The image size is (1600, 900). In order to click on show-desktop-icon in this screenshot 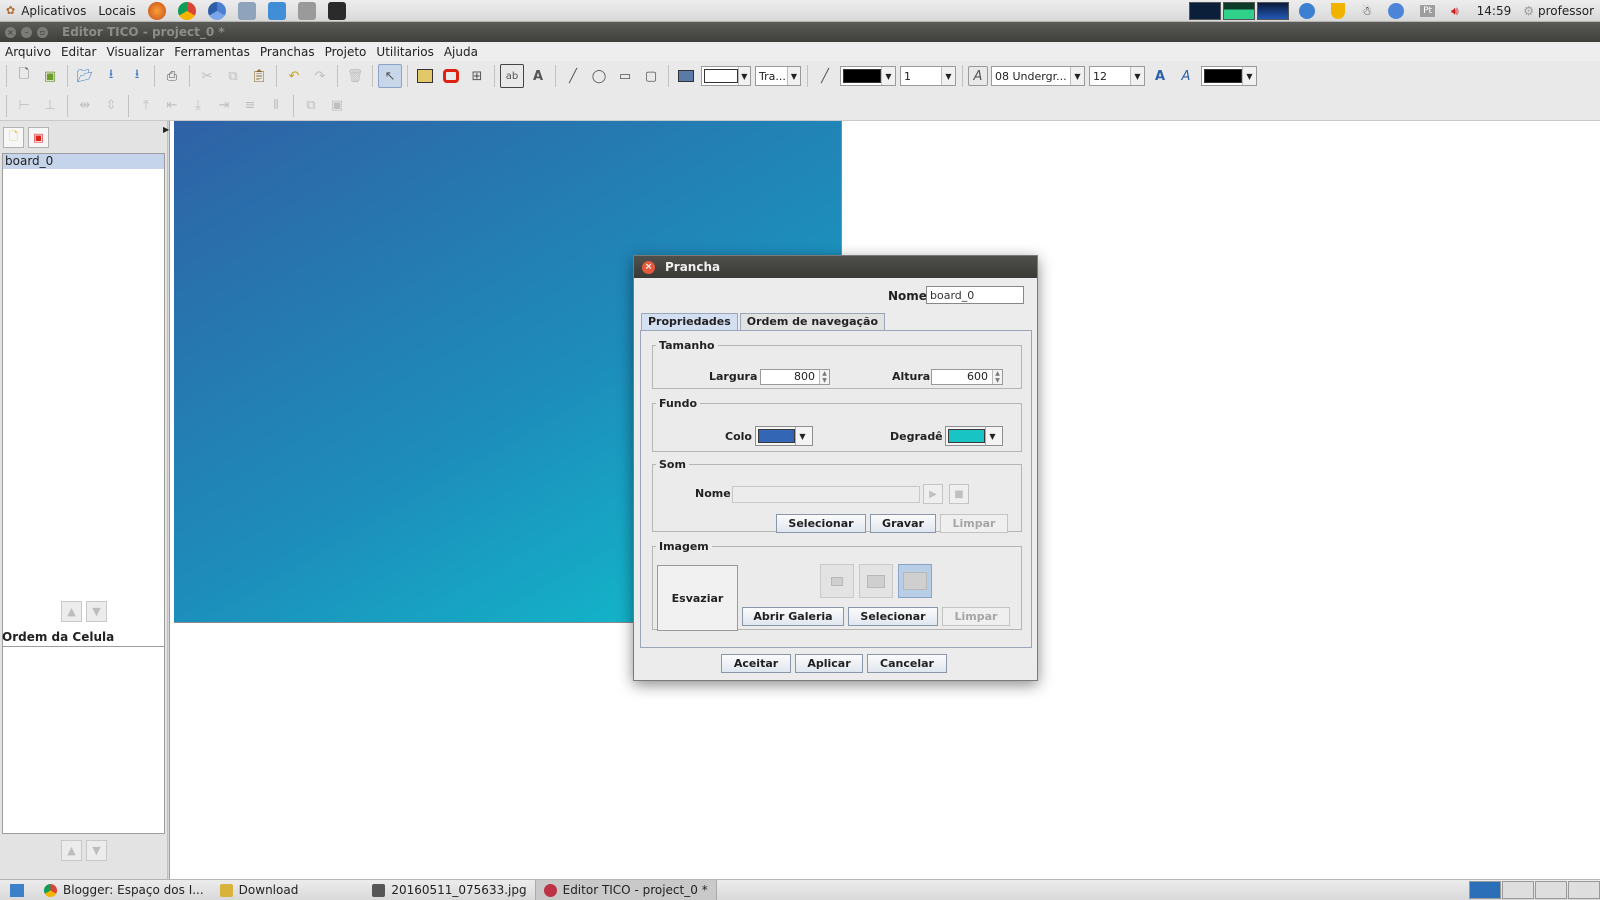, I will do `click(17, 890)`.